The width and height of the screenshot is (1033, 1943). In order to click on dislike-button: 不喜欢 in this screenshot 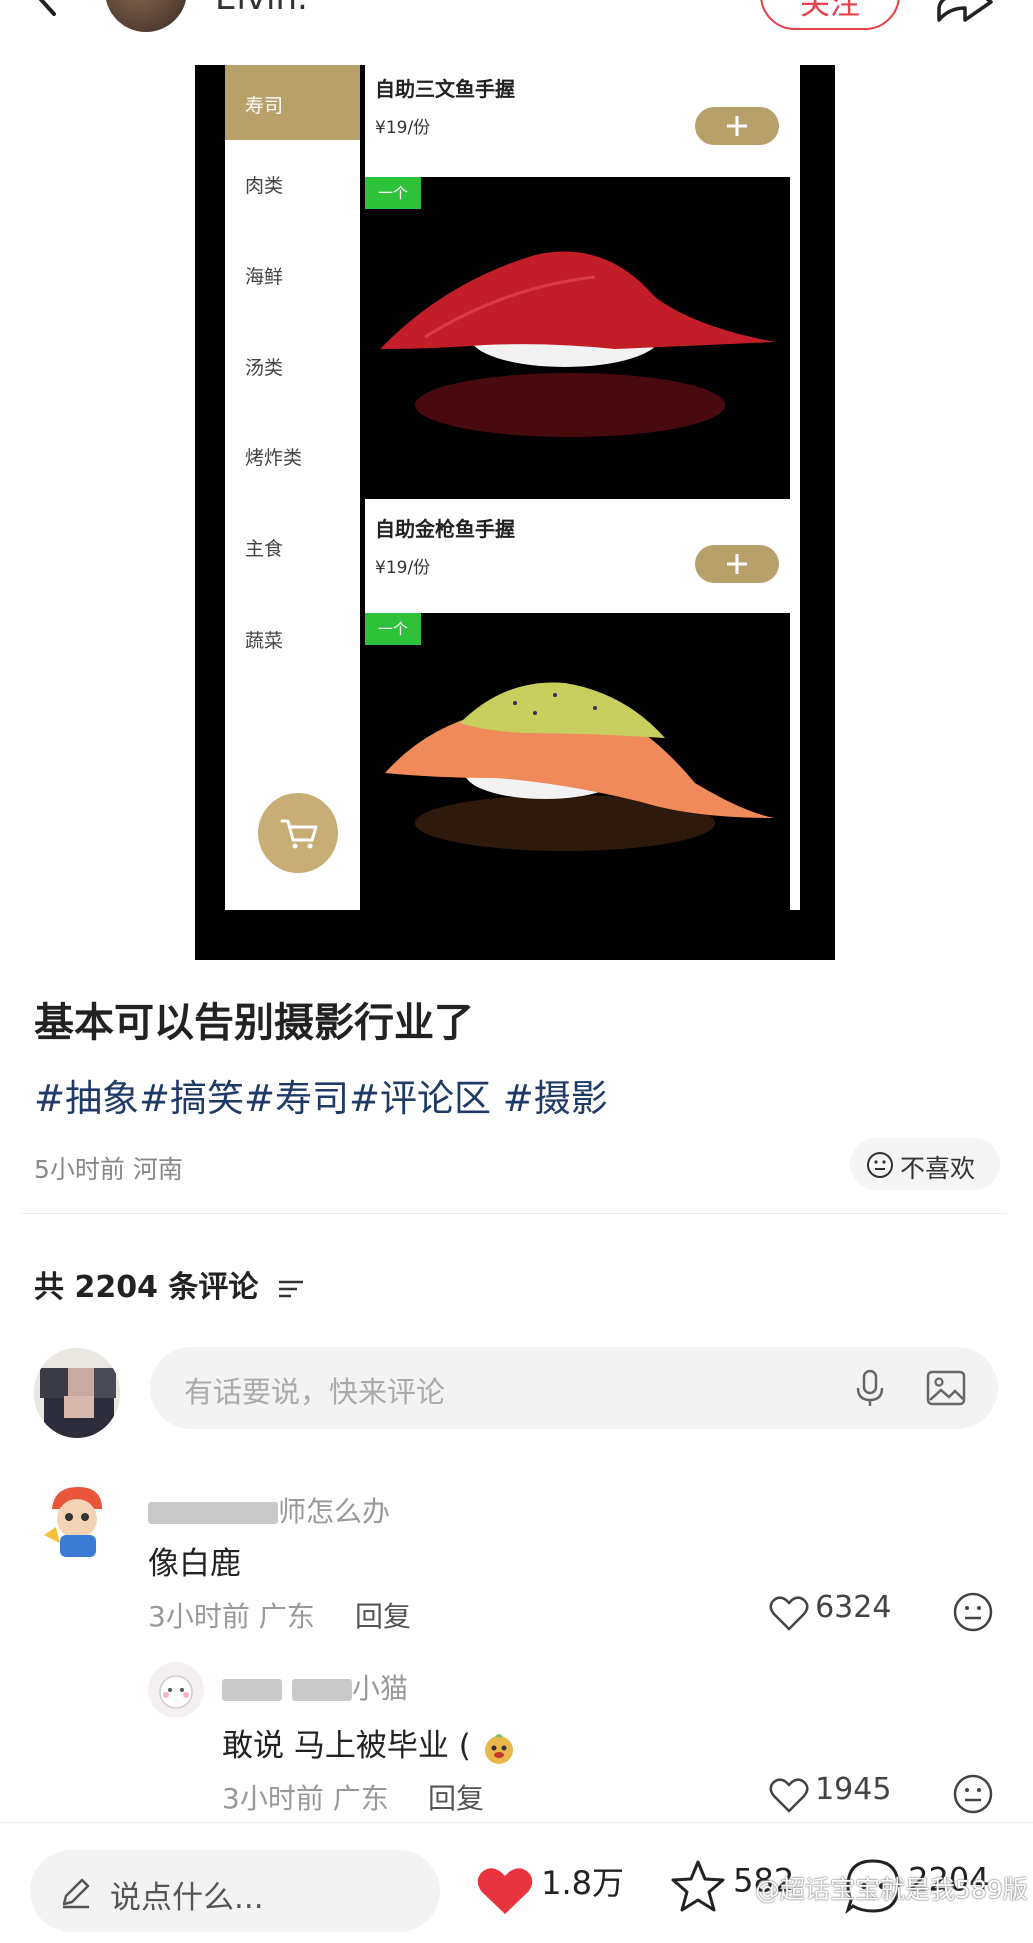, I will do `click(925, 1164)`.